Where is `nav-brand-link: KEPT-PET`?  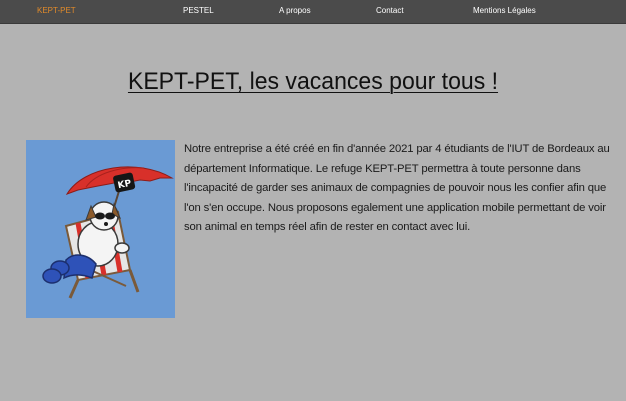 nav-brand-link: KEPT-PET is located at coordinates (56, 11).